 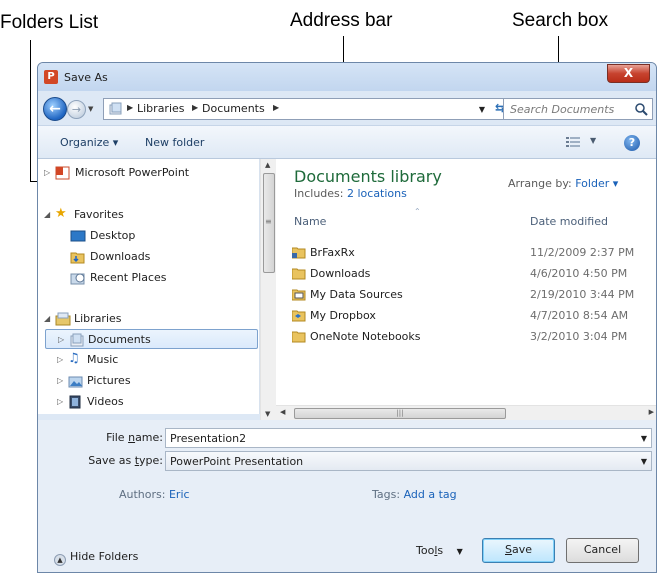 What do you see at coordinates (430, 494) in the screenshot?
I see `tags-value: Add a tag` at bounding box center [430, 494].